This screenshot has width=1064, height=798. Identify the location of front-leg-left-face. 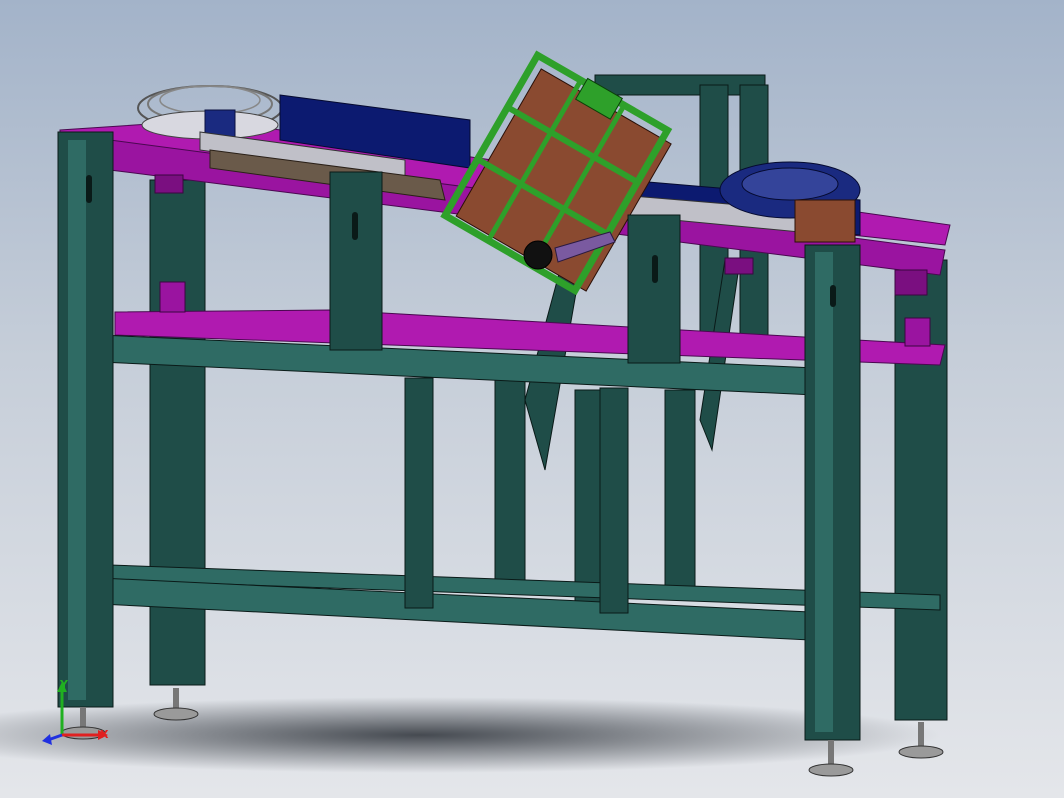
(77, 420).